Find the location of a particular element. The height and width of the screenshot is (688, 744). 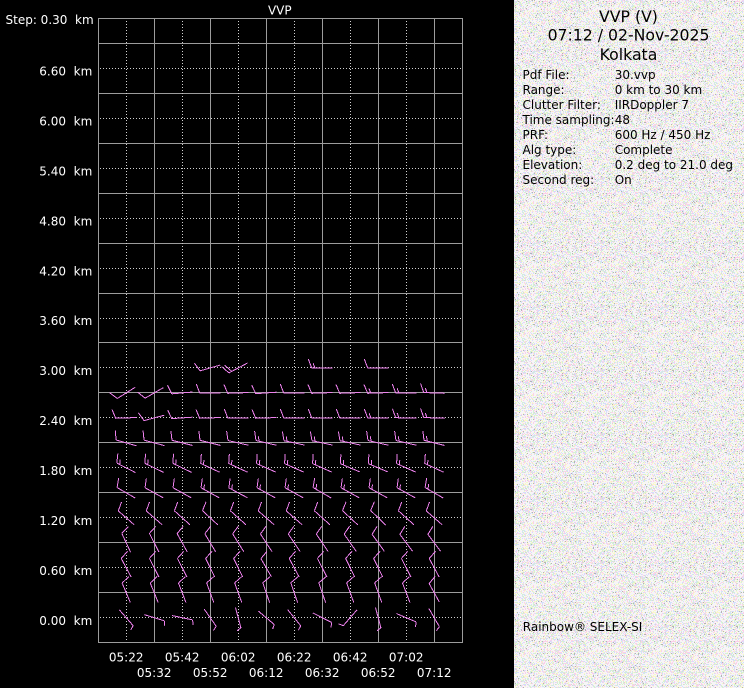

y-tick-label: 3.60 km is located at coordinates (65, 321).